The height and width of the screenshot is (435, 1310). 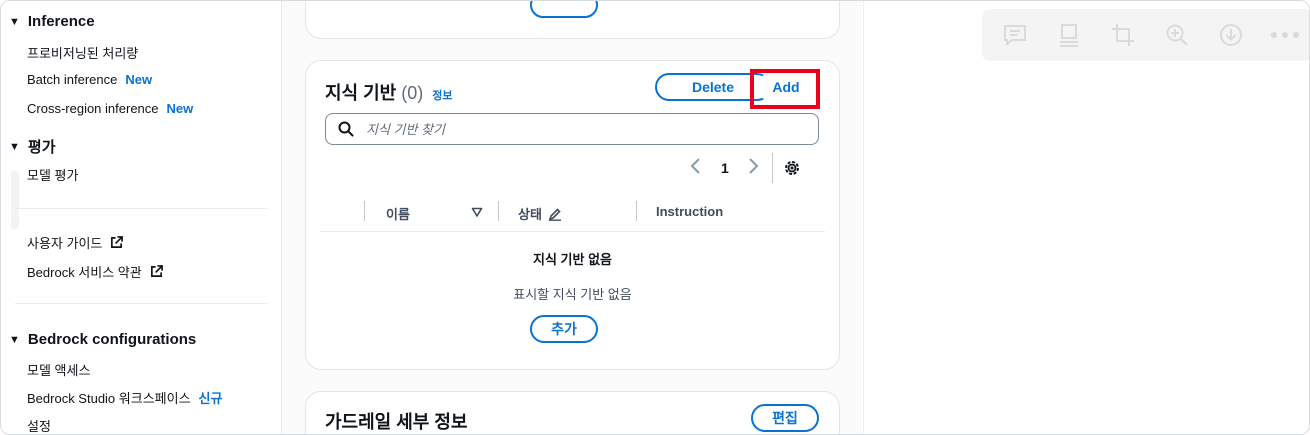 I want to click on section-configurations-toggle: ▼ Bedrock configurations, so click(x=102, y=339).